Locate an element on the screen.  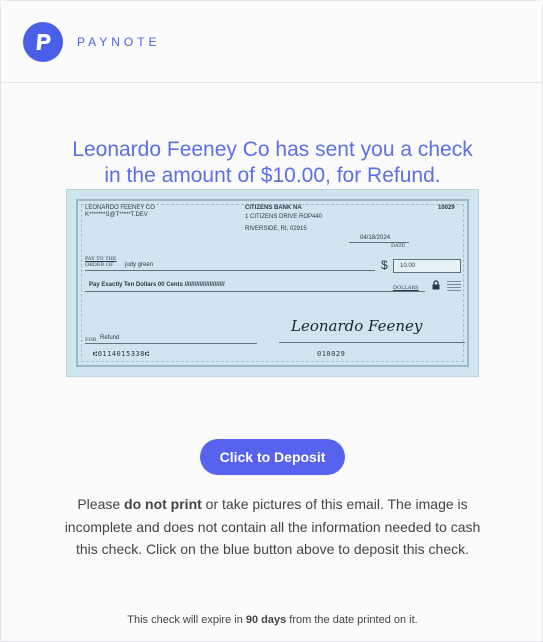
payer-name: LEONARDO FEENEY CO is located at coordinates (120, 208).